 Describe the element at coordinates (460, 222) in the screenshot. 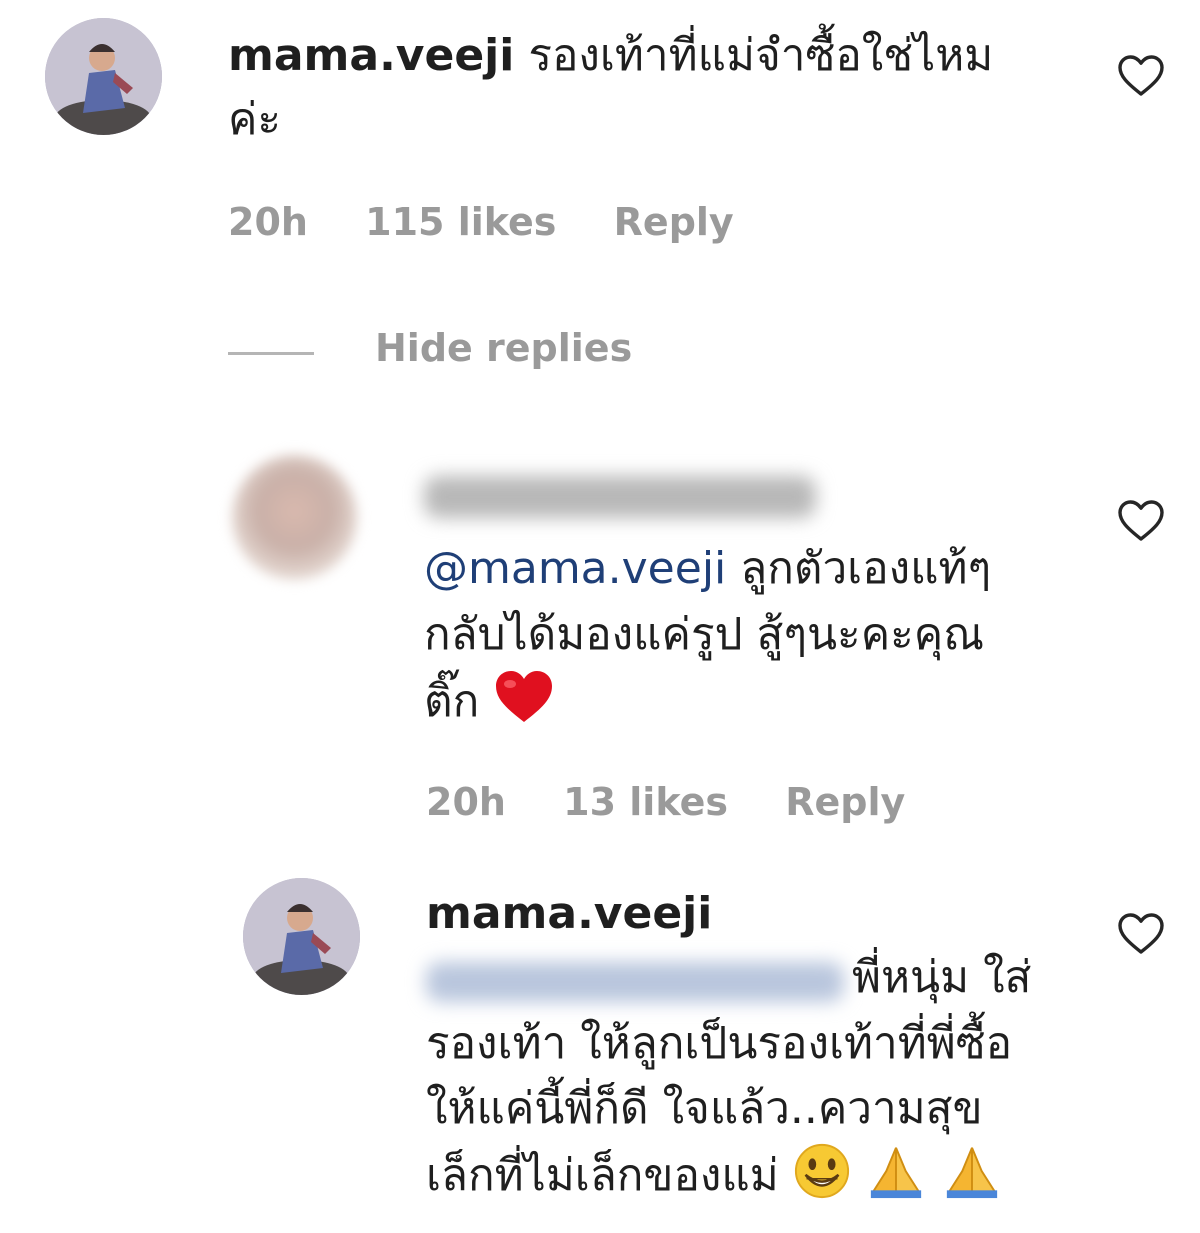

I see `comment-likes: 115 likes` at that location.